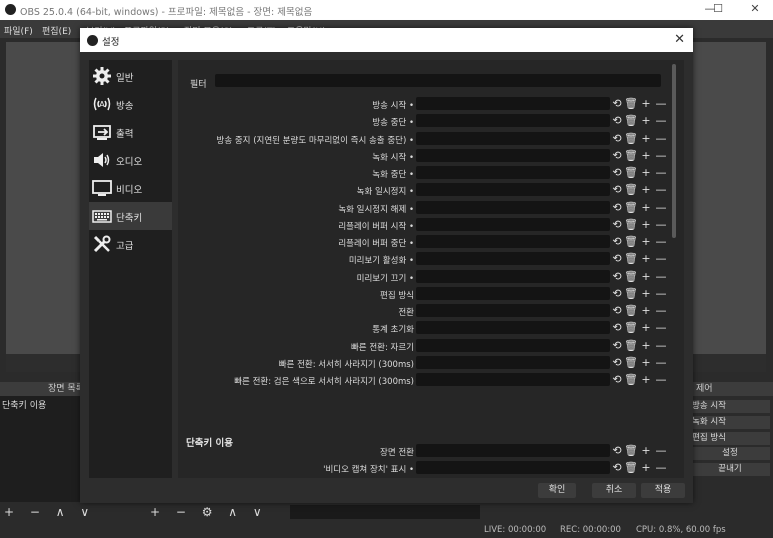 The width and height of the screenshot is (773, 538). I want to click on nav-video: 비디오, so click(130, 188).